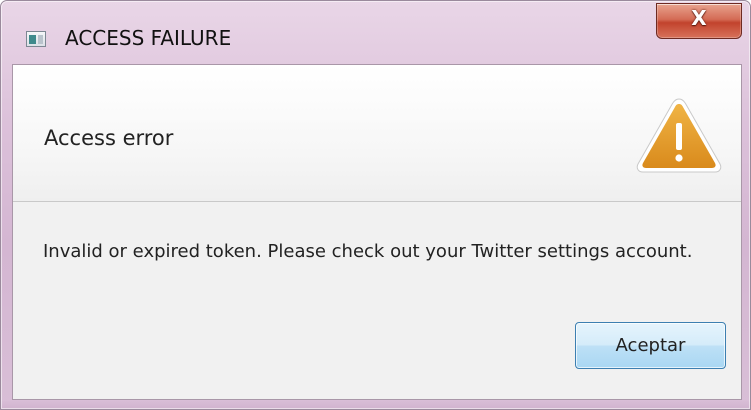 The width and height of the screenshot is (751, 410). Describe the element at coordinates (375, 405) in the screenshot. I see `window-bottom-border` at that location.